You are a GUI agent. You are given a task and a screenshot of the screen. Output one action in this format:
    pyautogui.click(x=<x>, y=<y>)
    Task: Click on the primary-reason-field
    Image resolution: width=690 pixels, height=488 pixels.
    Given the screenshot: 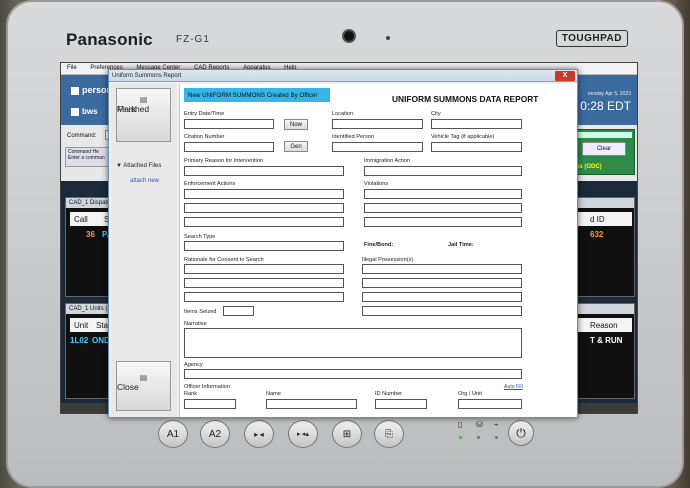 What is the action you would take?
    pyautogui.click(x=264, y=171)
    